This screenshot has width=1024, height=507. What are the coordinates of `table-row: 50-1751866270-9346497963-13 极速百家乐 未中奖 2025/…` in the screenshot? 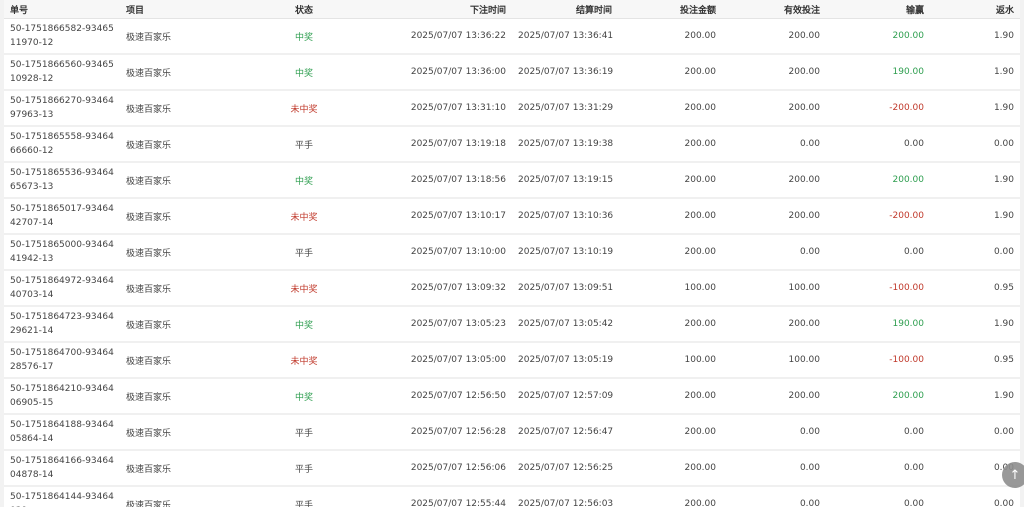 It's located at (512, 109).